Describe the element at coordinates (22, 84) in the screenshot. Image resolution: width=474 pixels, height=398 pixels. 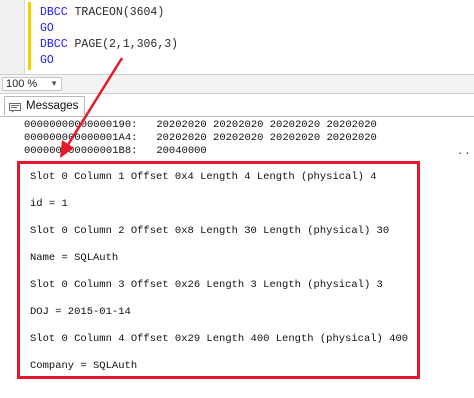
I see `zoom-value: 100 %` at that location.